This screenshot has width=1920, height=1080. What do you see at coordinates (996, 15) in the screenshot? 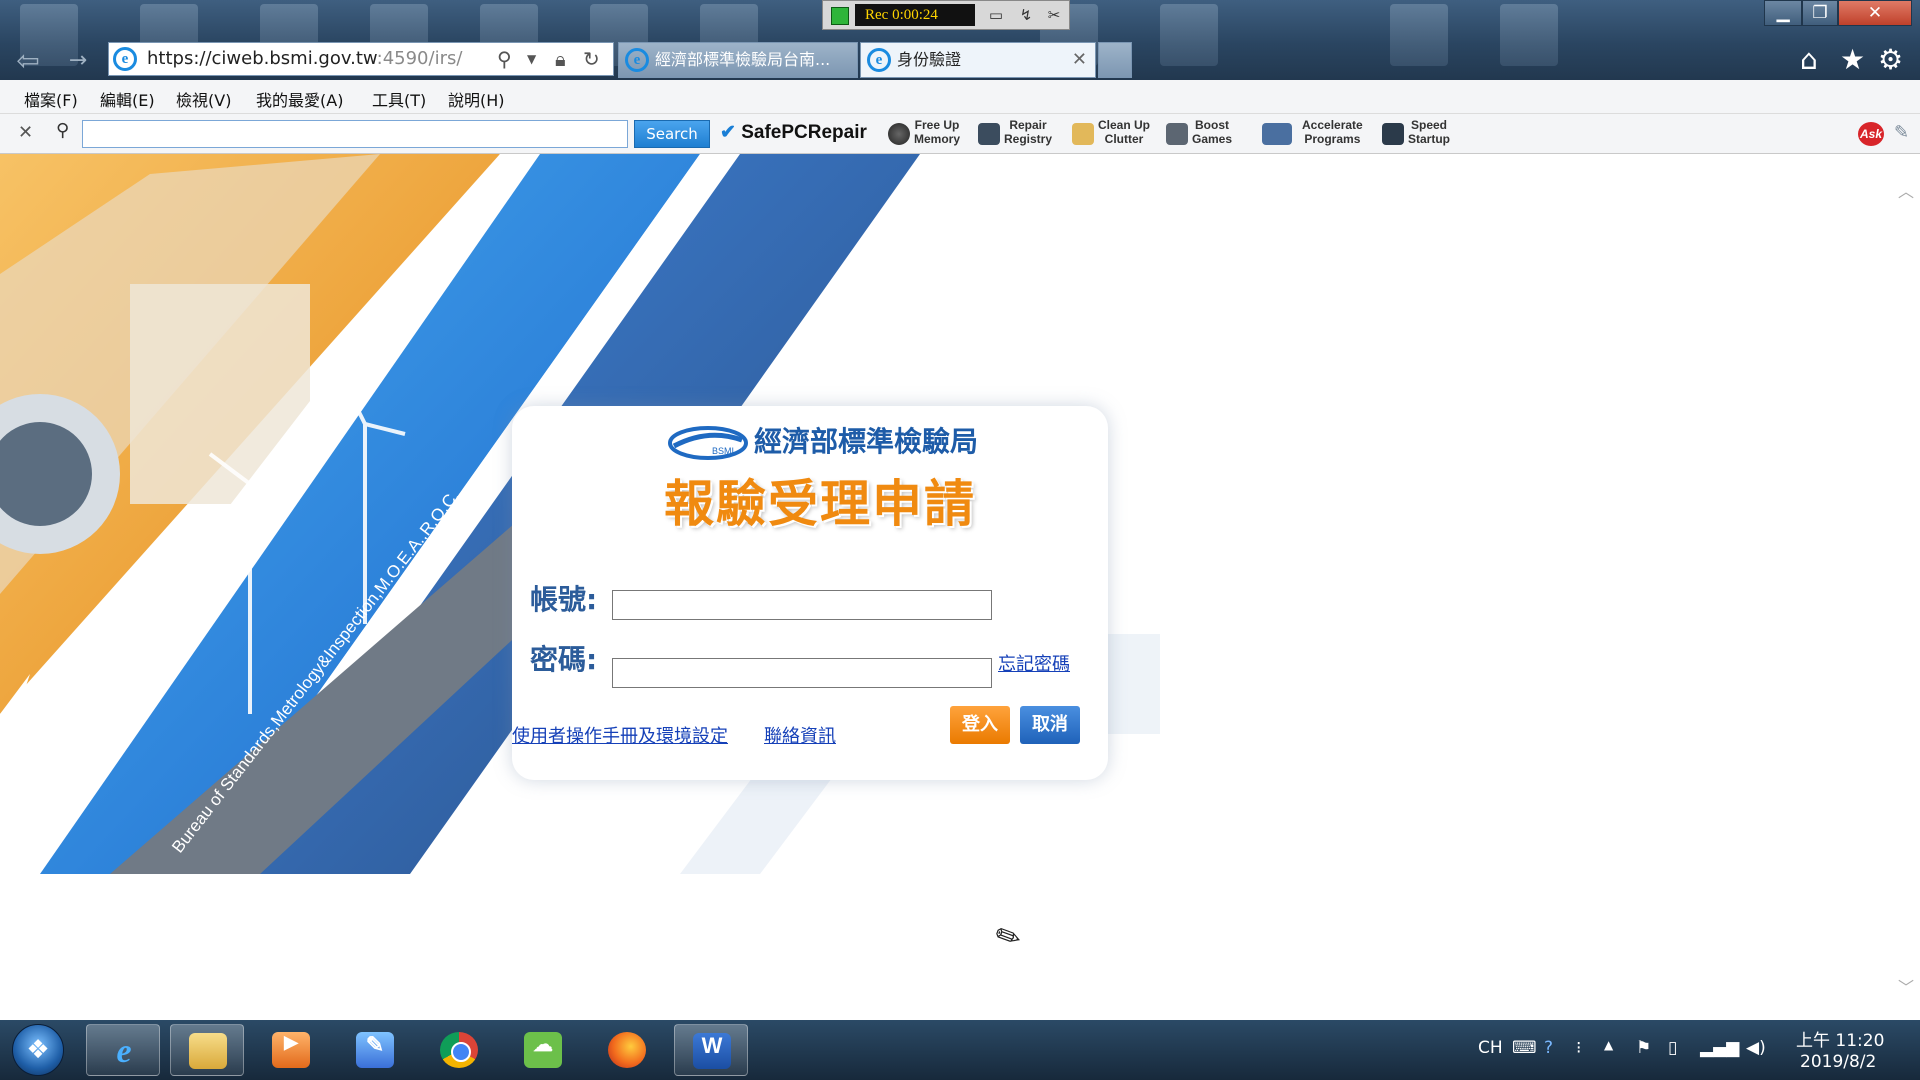
I see `recorder-window-icon: ▭` at bounding box center [996, 15].